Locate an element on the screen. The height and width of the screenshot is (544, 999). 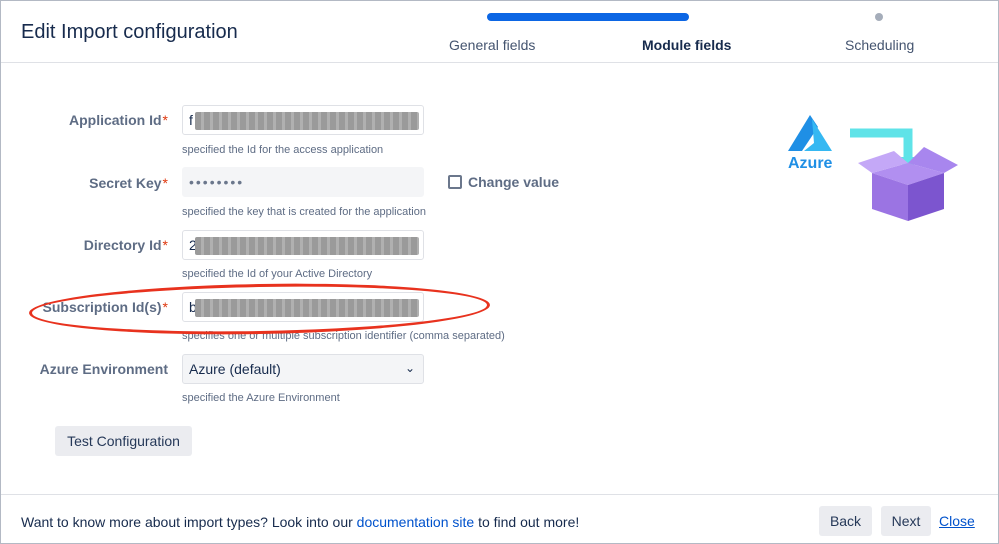
application-id-label: Application Id* is located at coordinates (118, 120).